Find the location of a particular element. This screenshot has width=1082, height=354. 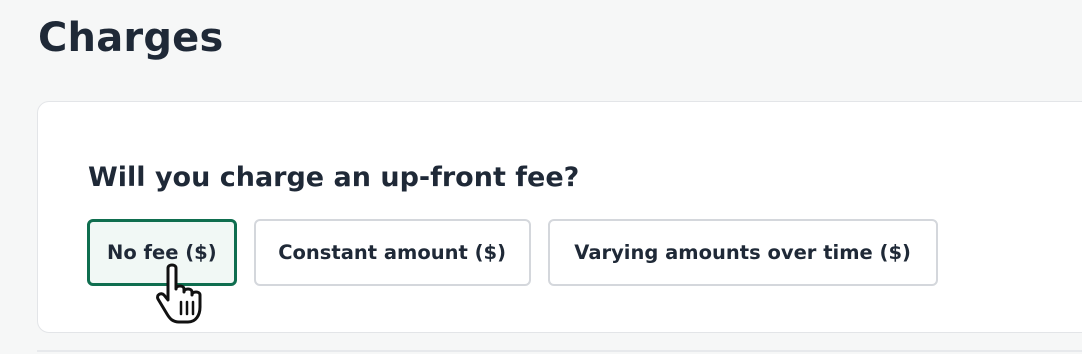

page-title: Charges is located at coordinates (131, 38).